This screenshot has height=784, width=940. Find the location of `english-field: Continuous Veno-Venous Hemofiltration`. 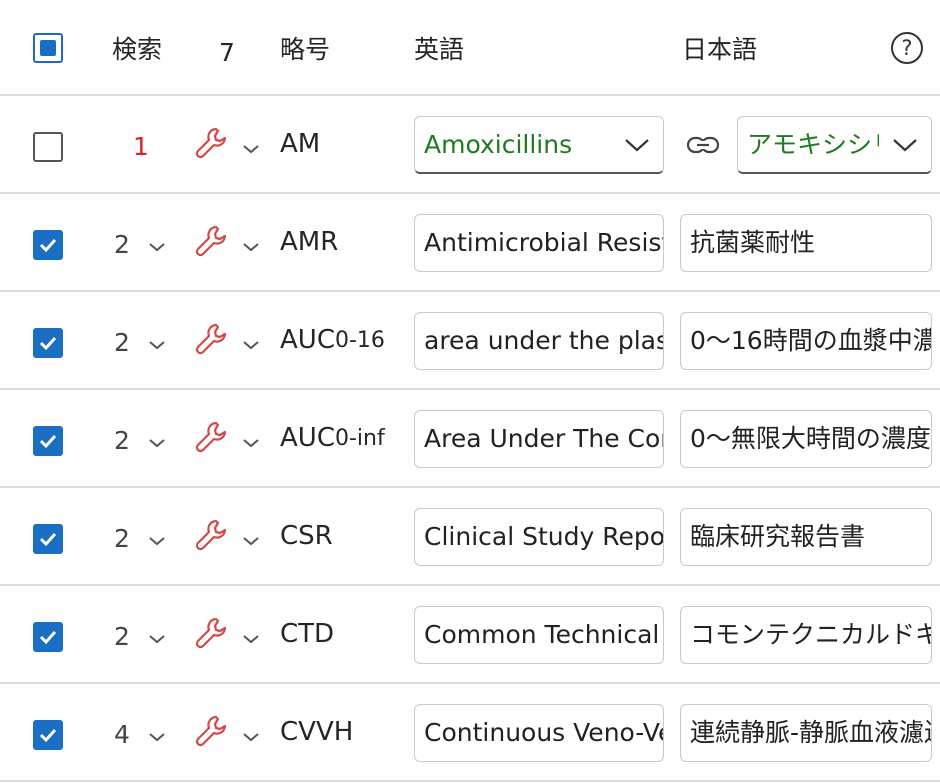

english-field: Continuous Veno-Venous Hemofiltration is located at coordinates (539, 733).